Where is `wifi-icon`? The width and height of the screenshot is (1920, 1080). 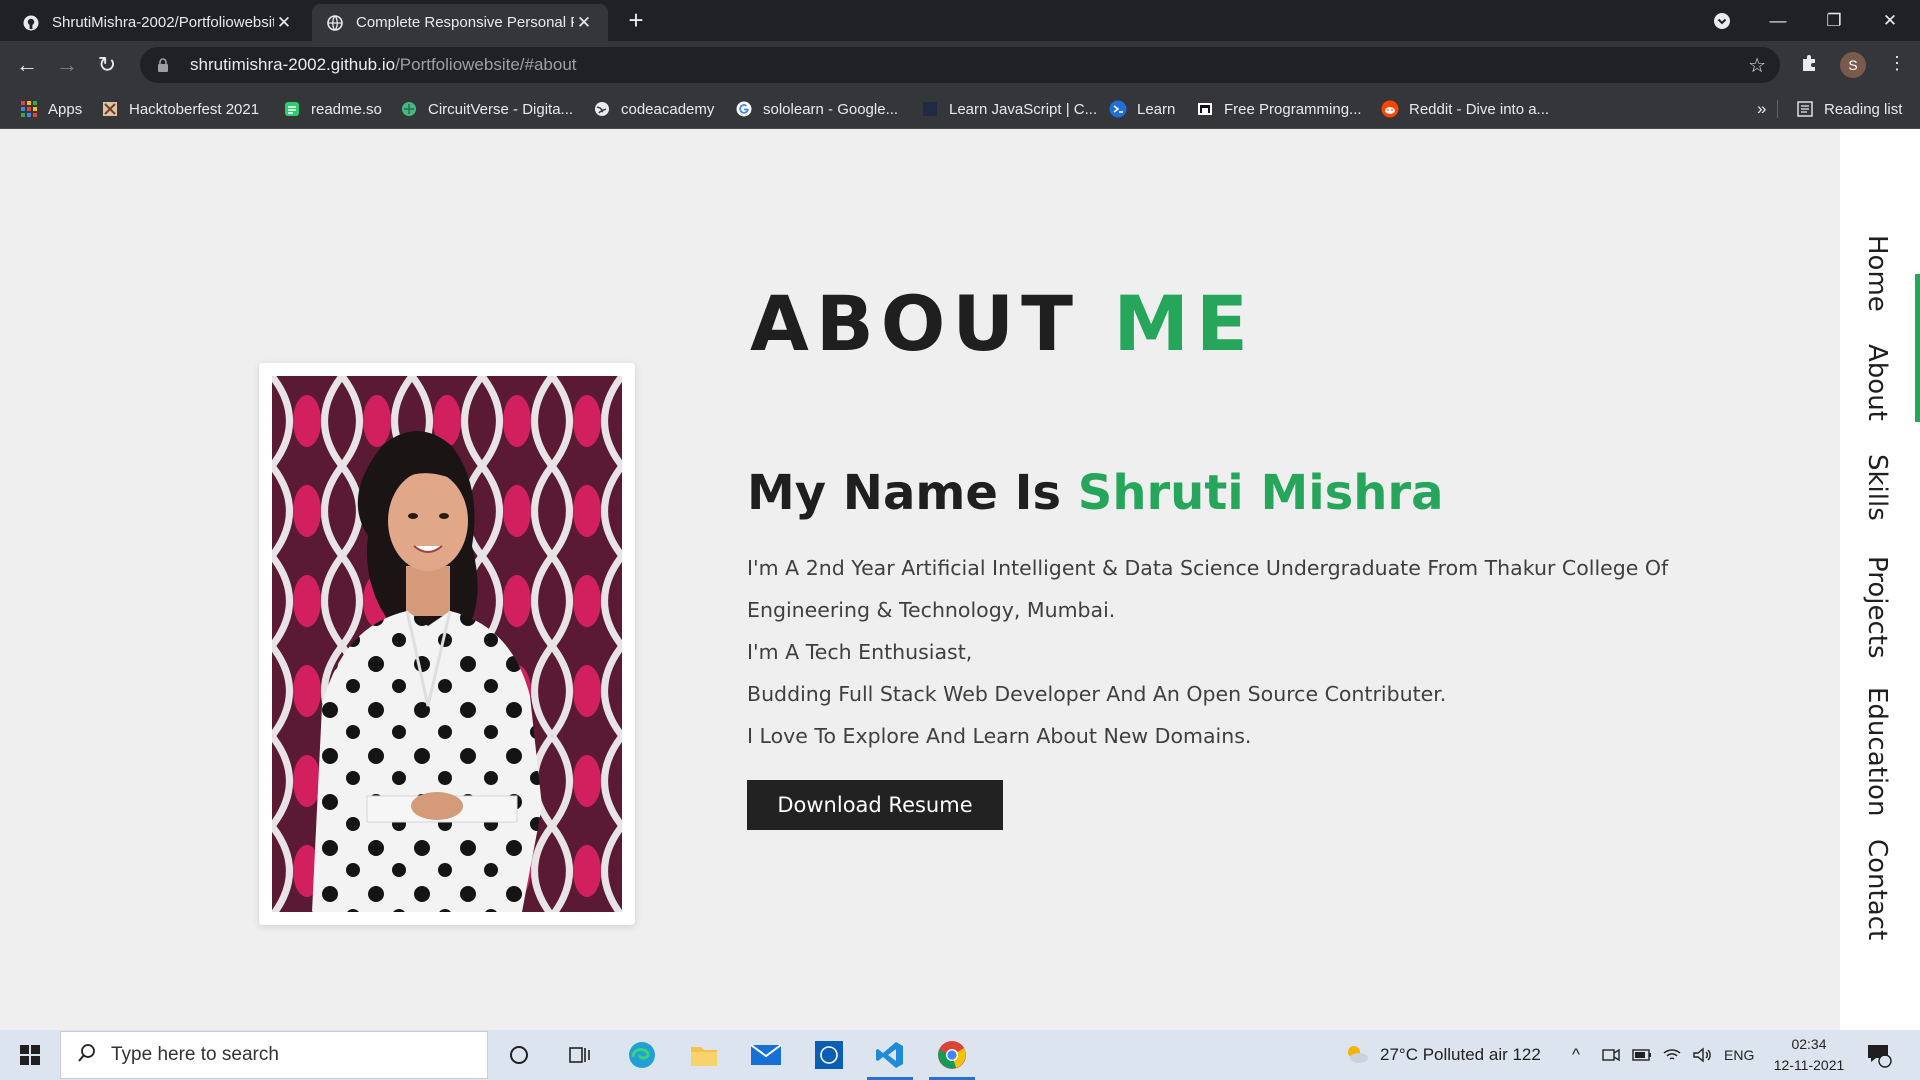
wifi-icon is located at coordinates (1672, 1055).